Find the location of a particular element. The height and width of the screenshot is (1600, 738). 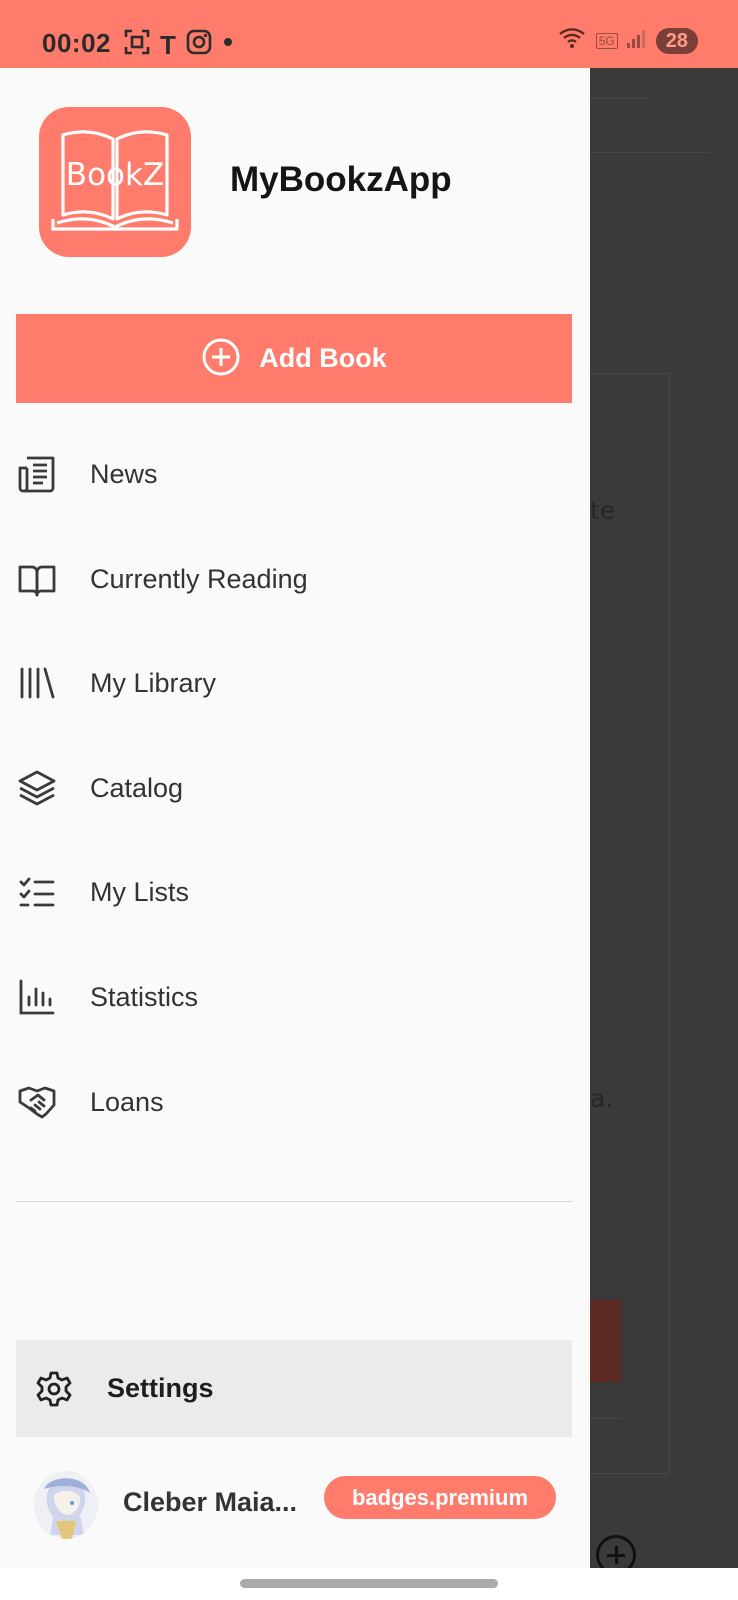

status-right-icons: 5G 28 is located at coordinates (628, 40).